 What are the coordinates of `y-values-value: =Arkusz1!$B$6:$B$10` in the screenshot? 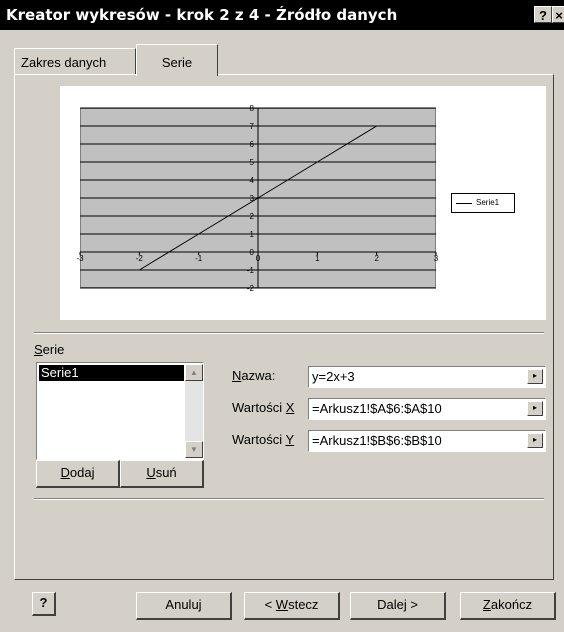 It's located at (377, 440).